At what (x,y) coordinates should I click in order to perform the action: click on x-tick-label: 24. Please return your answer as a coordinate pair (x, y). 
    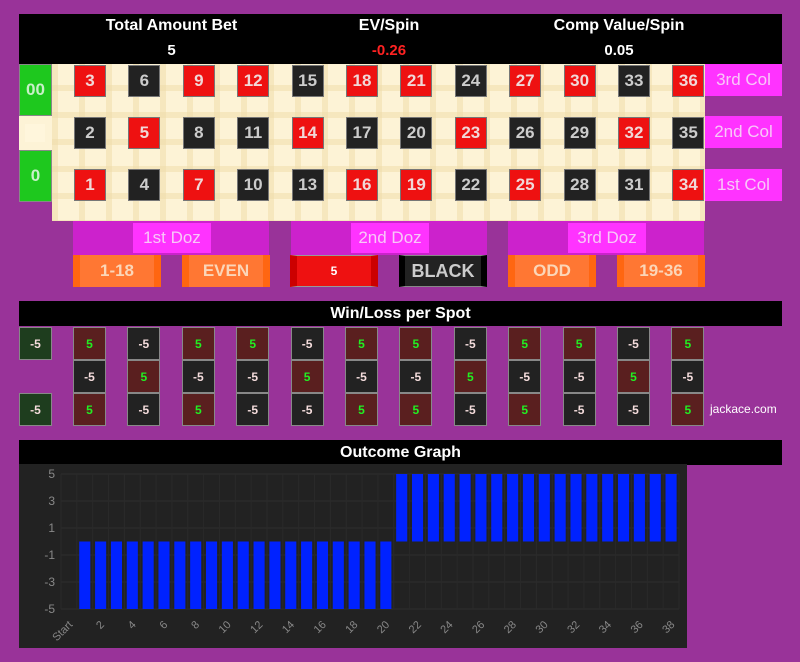
    Looking at the image, I should click on (446, 627).